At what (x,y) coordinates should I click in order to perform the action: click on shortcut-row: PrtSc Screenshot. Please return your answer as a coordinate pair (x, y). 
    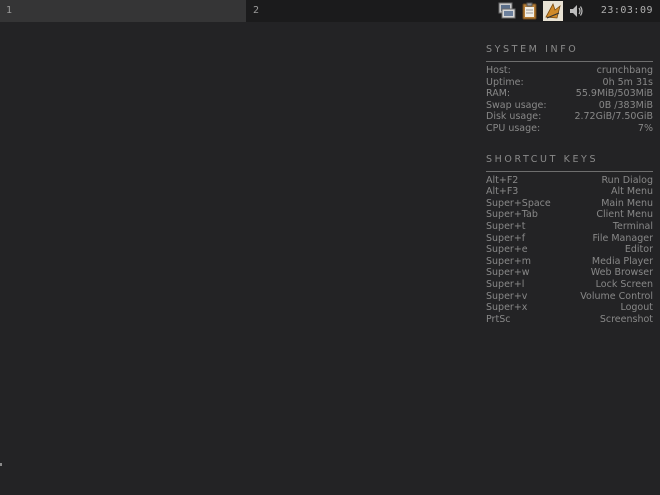
    Looking at the image, I should click on (569, 320).